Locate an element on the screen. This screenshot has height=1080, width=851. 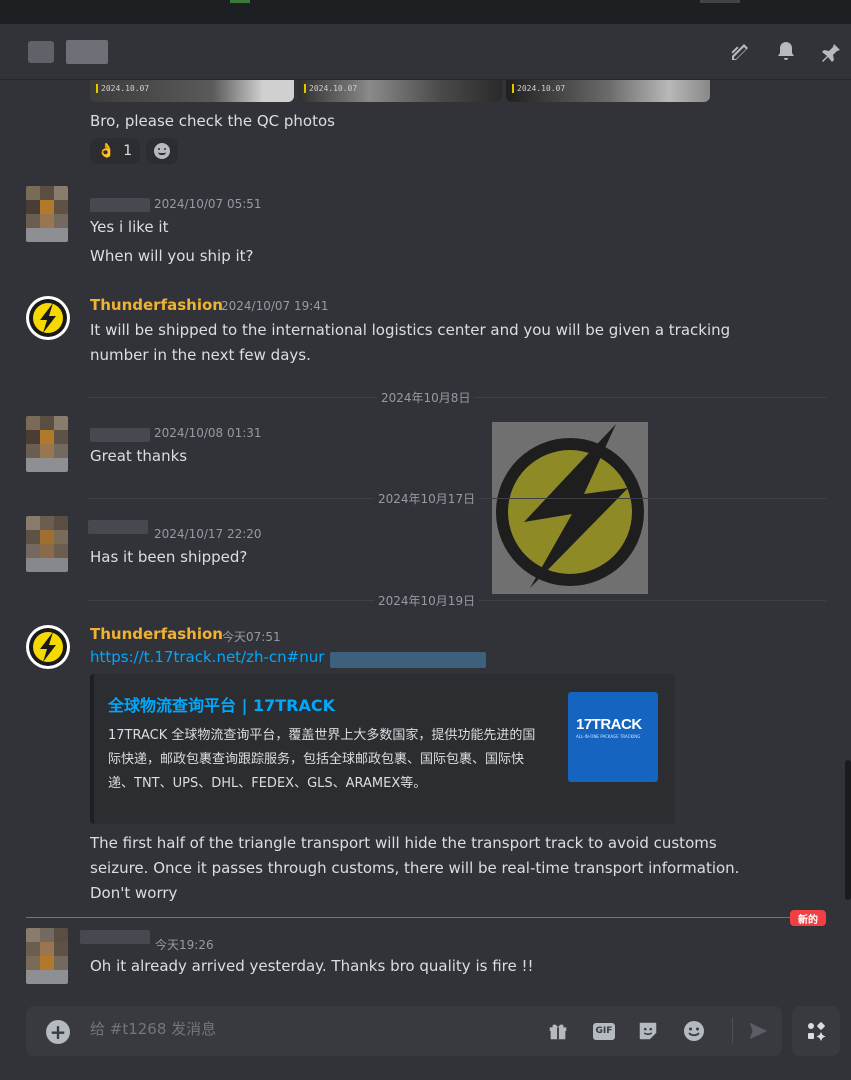
thunderfashion-logo-image is located at coordinates (570, 508).